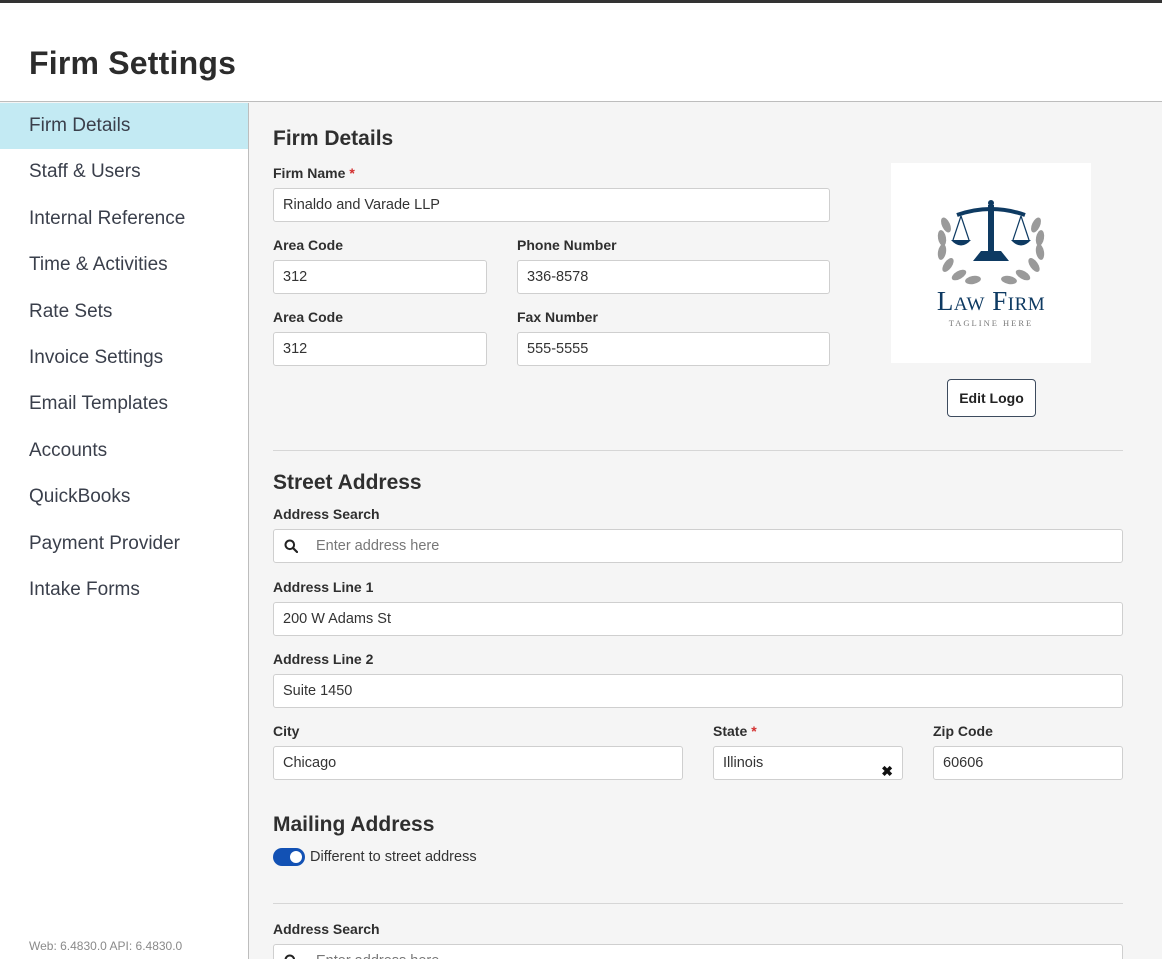 Image resolution: width=1162 pixels, height=959 pixels. What do you see at coordinates (991, 242) in the screenshot?
I see `scales-of-justice-icon` at bounding box center [991, 242].